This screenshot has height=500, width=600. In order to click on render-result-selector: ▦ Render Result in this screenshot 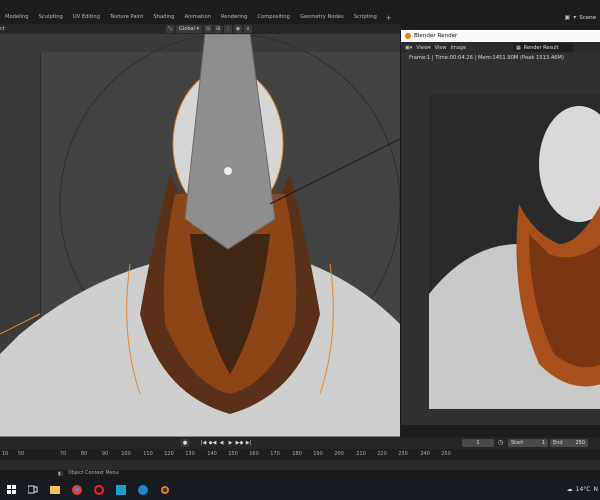, I will do `click(543, 47)`.